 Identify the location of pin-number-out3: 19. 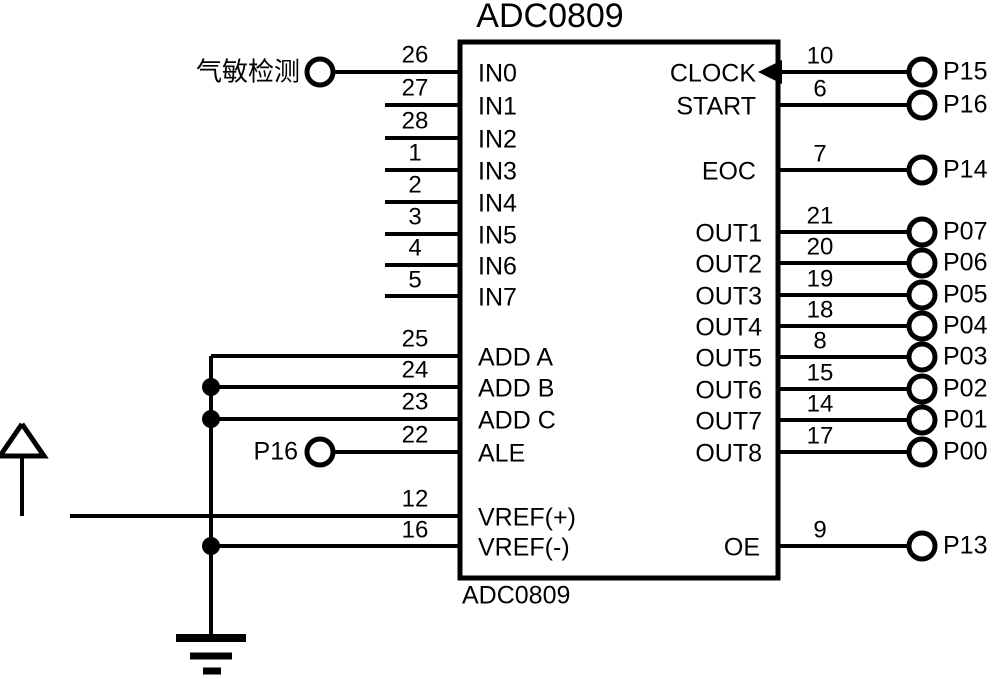
(820, 278).